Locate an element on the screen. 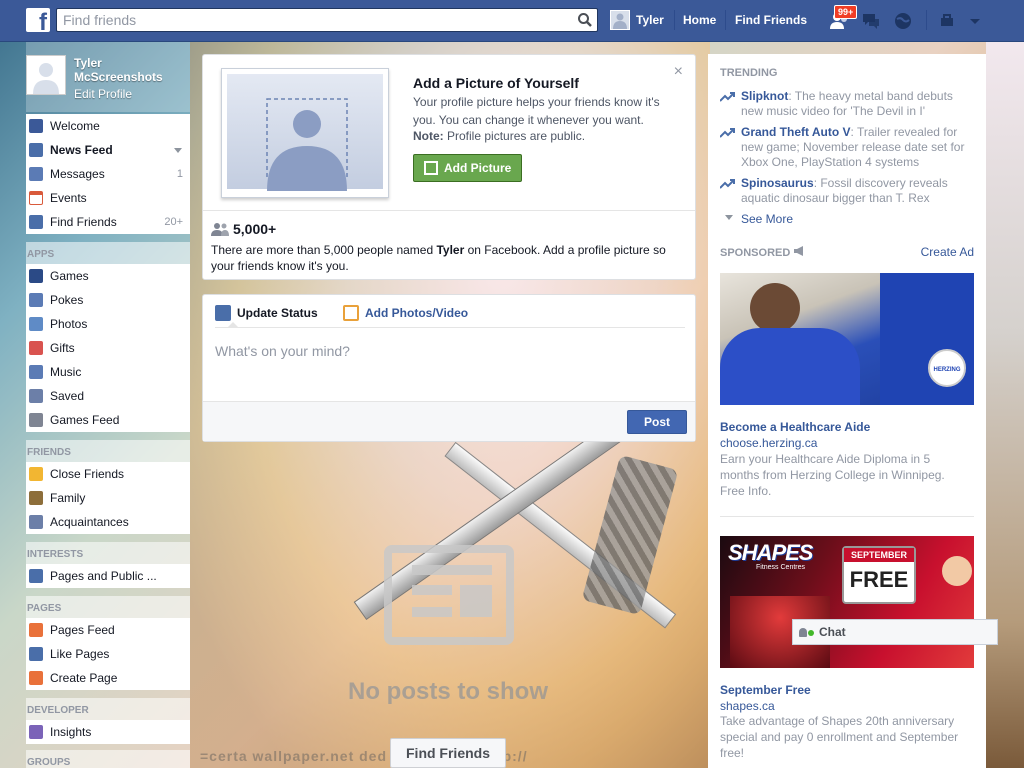  messages-icon is located at coordinates (871, 21).